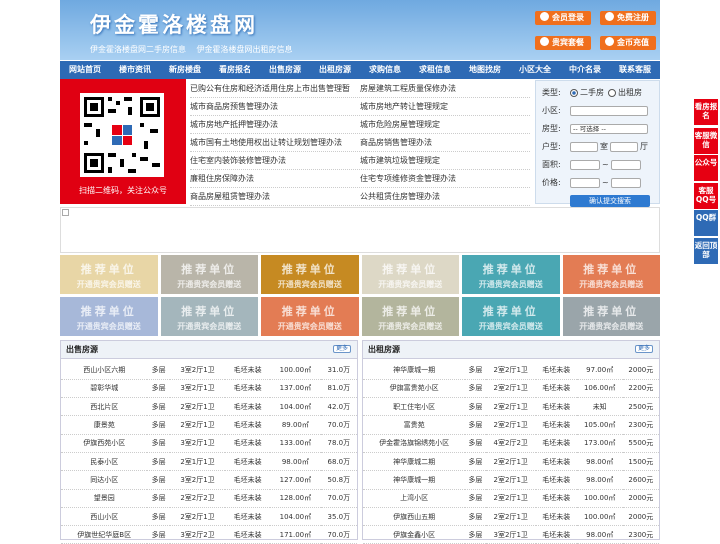  What do you see at coordinates (609, 129) in the screenshot?
I see `housetype-select: -- 可选择 --` at bounding box center [609, 129].